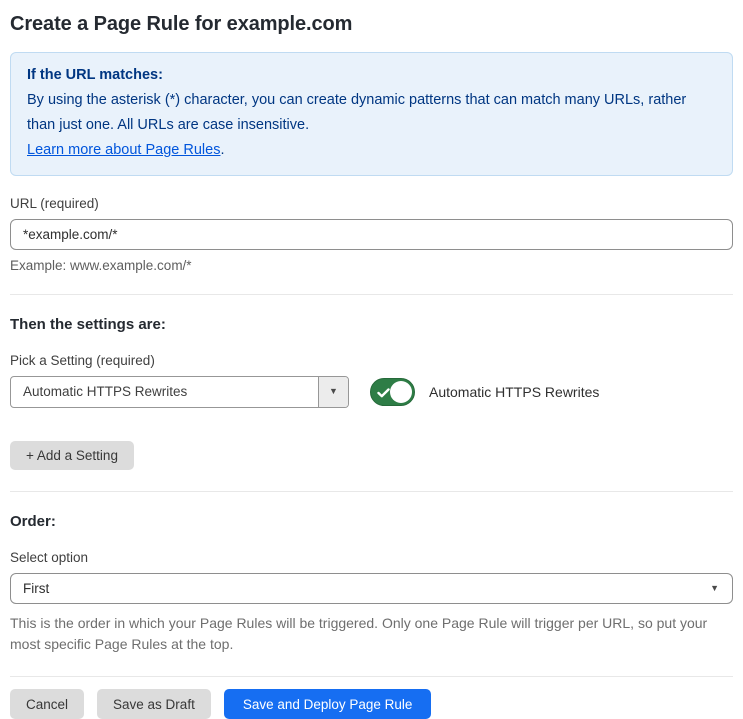  Describe the element at coordinates (101, 265) in the screenshot. I see `url-example-hint: Example: www.example.com/*` at that location.